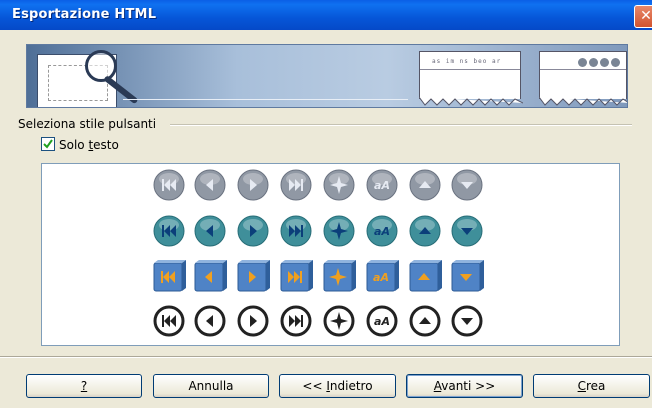  I want to click on style-black-outline-previous-icon, so click(210, 321).